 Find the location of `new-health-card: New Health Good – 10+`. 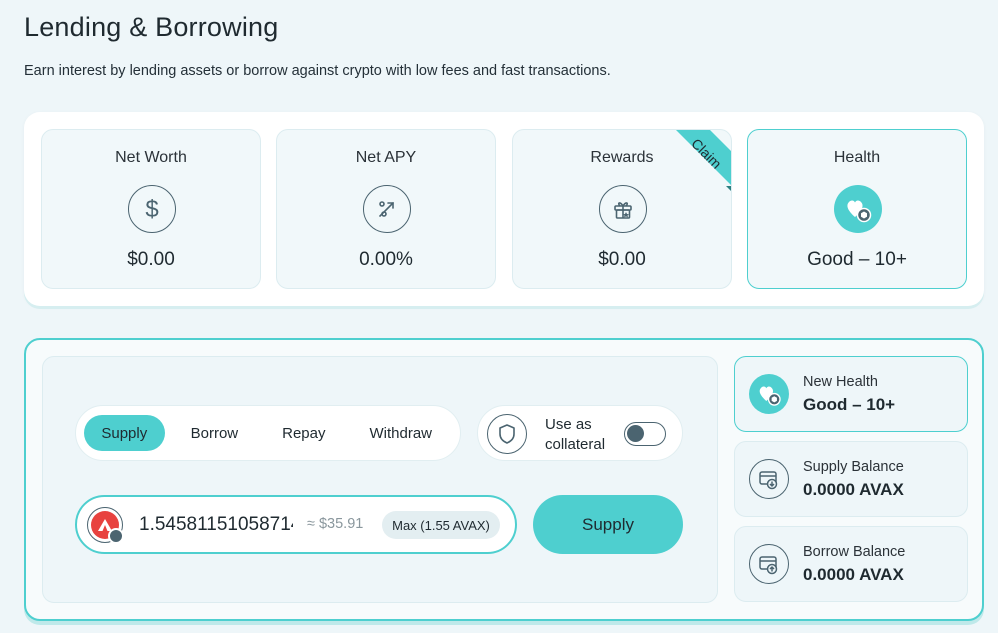

new-health-card: New Health Good – 10+ is located at coordinates (851, 394).